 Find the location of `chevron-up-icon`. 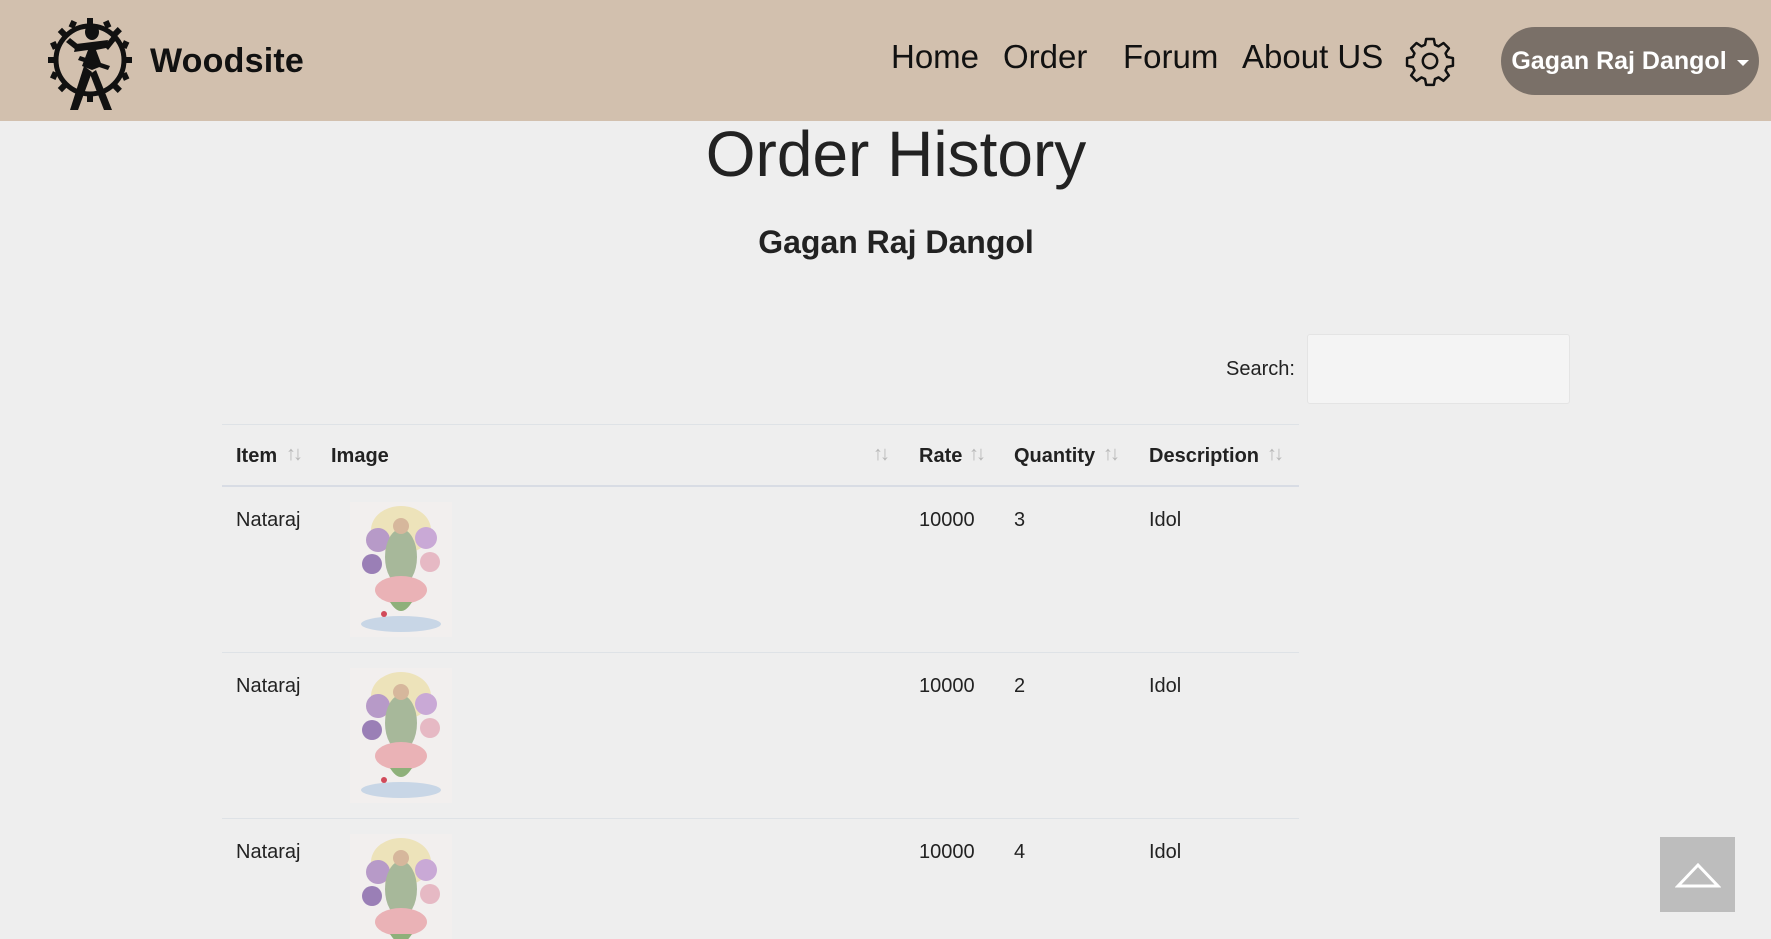

chevron-up-icon is located at coordinates (1697, 874).